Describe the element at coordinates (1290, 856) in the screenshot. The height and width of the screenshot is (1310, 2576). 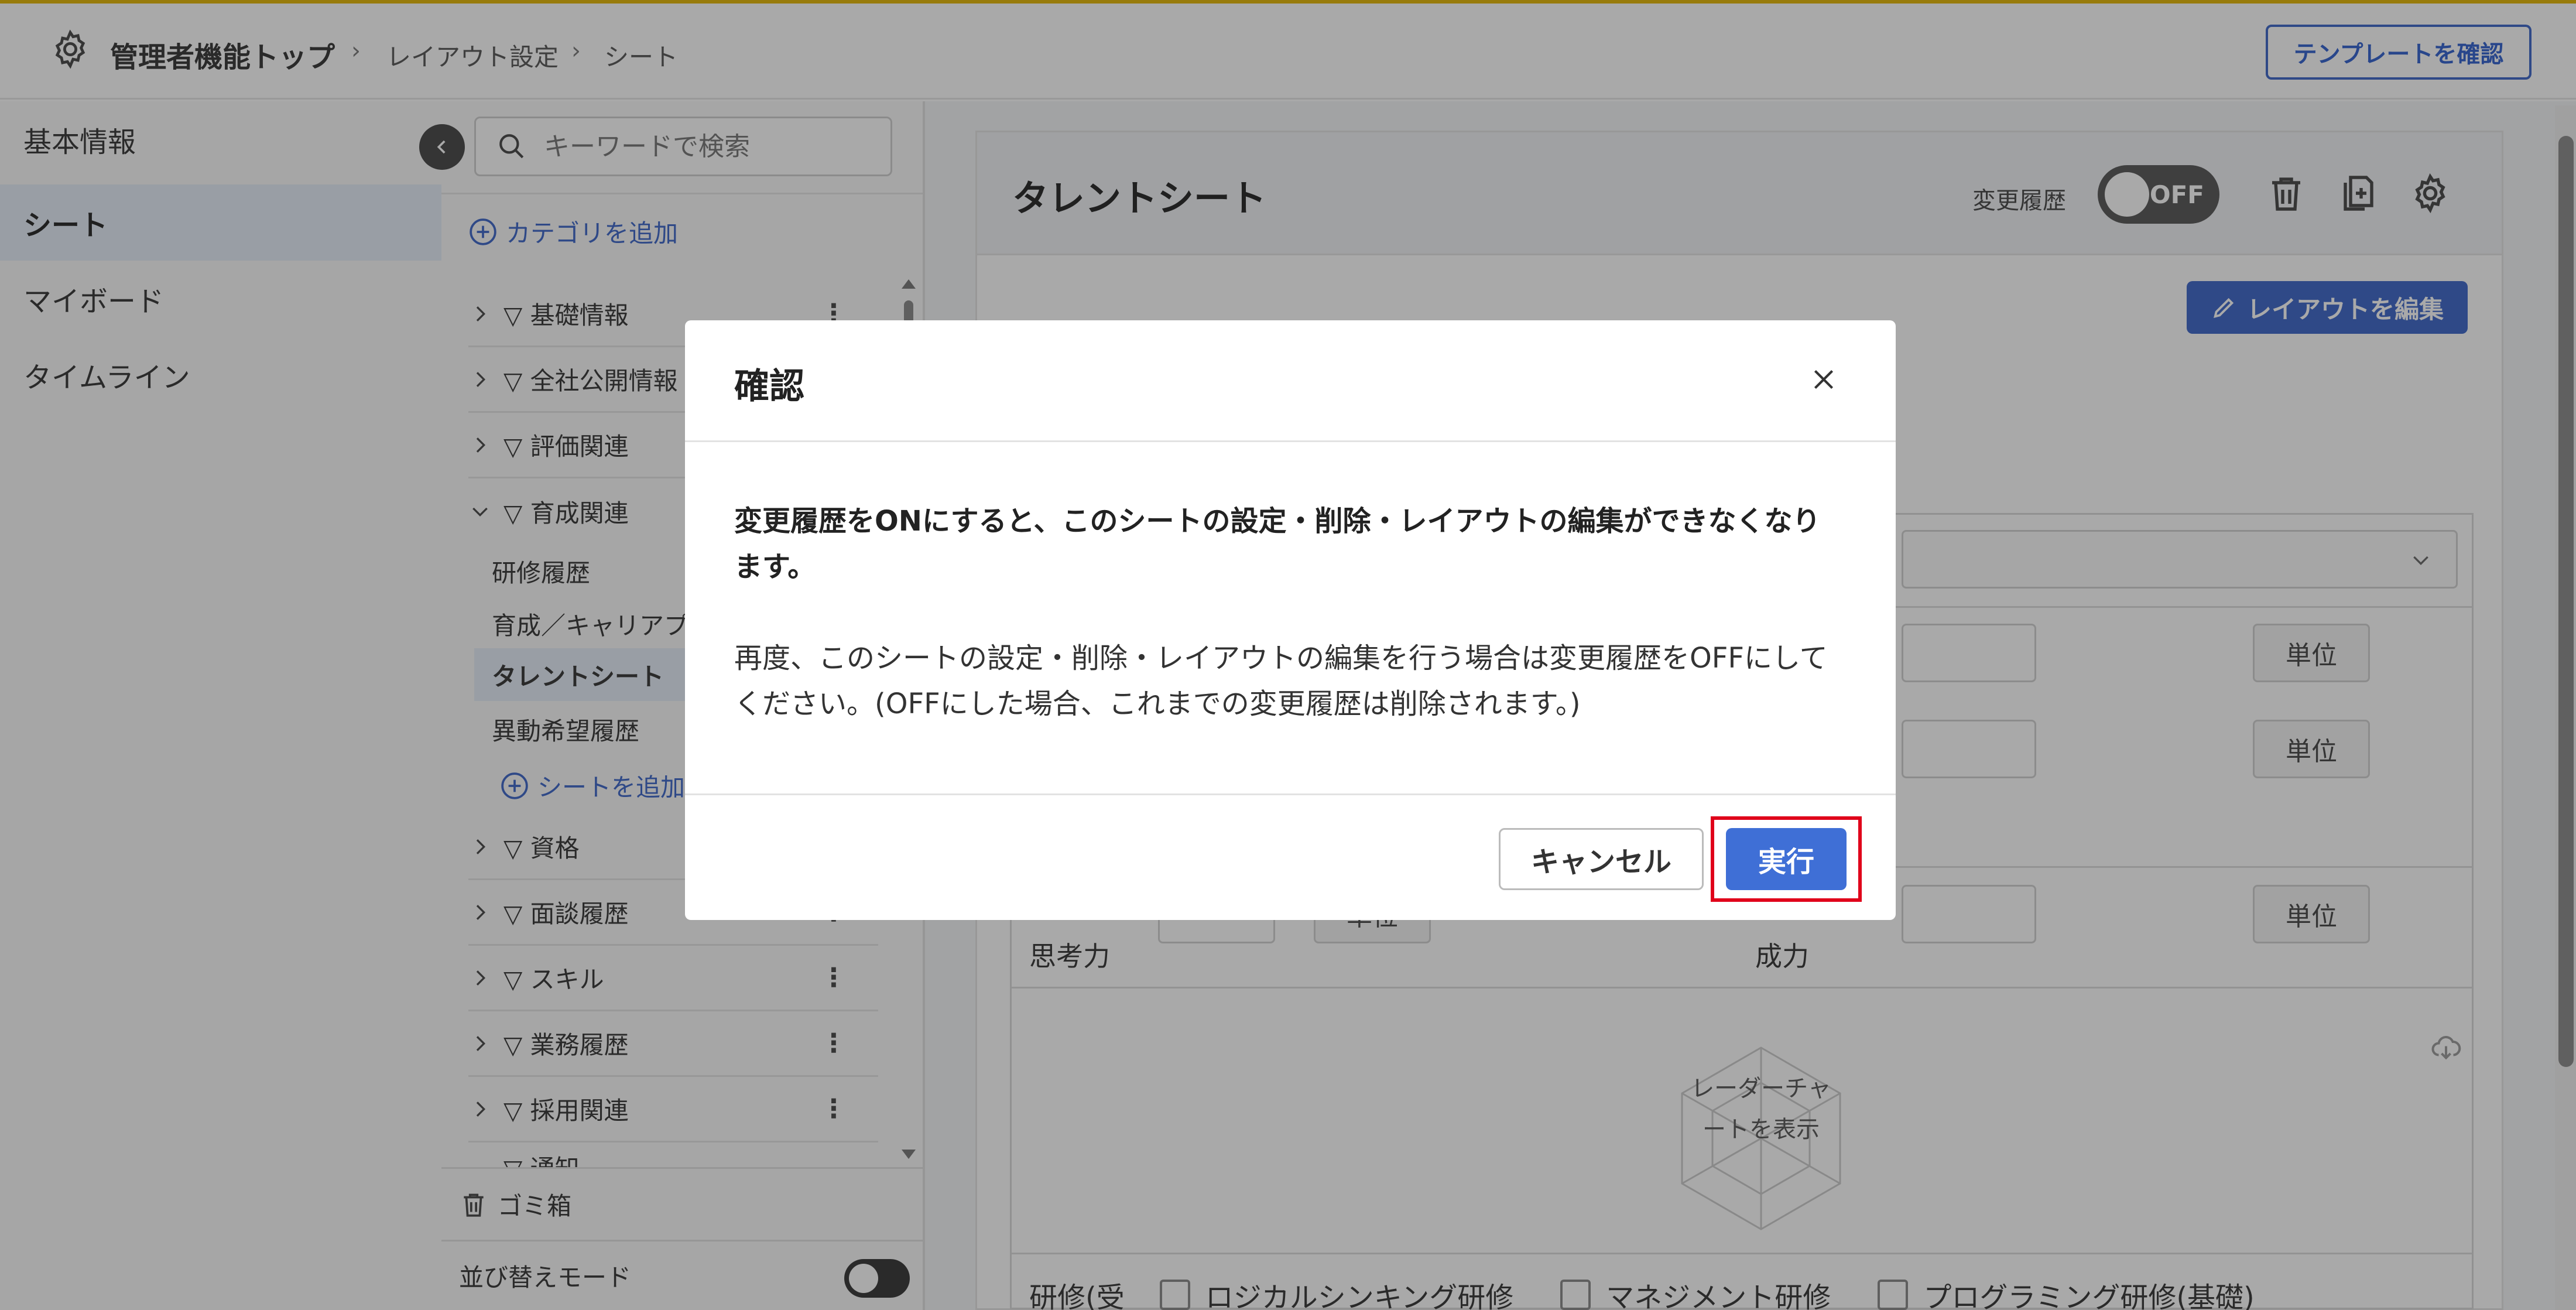
I see `dialog-footer: キャンセル 実行` at that location.